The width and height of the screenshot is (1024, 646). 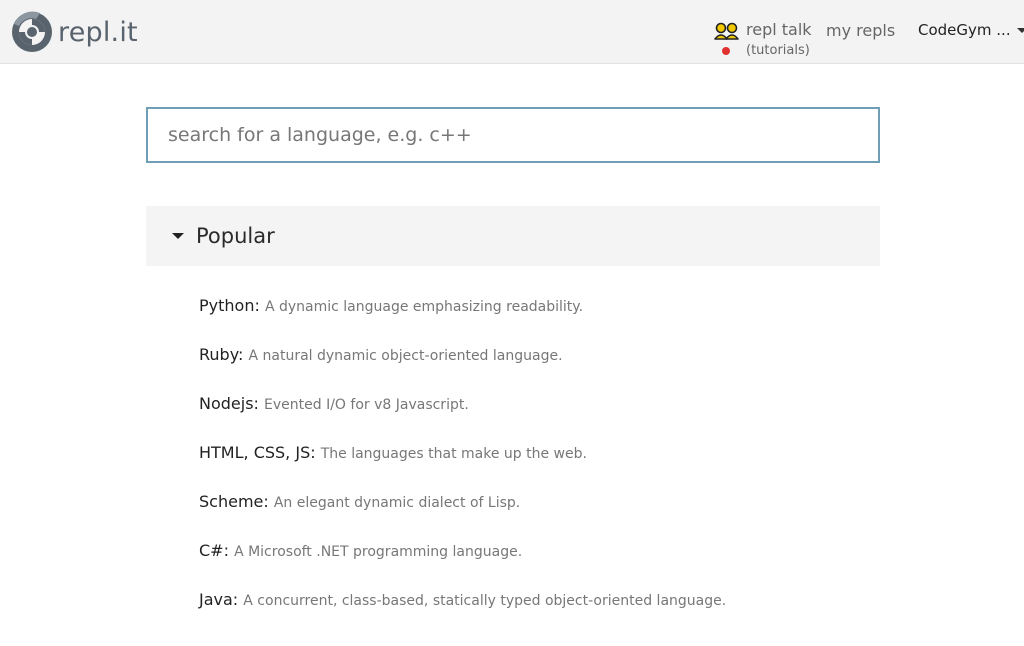 I want to click on language-name: Scheme:, so click(x=234, y=501).